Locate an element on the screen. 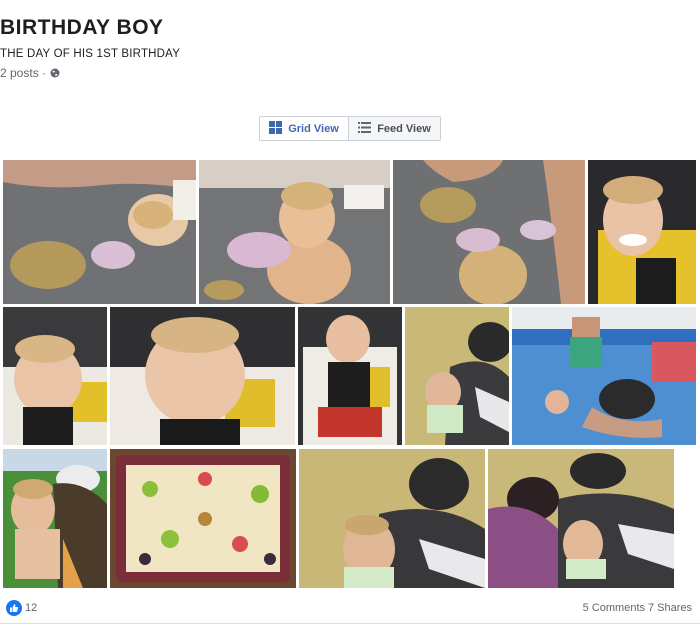 The image size is (700, 626). photo-child-holding-baby is located at coordinates (55, 518).